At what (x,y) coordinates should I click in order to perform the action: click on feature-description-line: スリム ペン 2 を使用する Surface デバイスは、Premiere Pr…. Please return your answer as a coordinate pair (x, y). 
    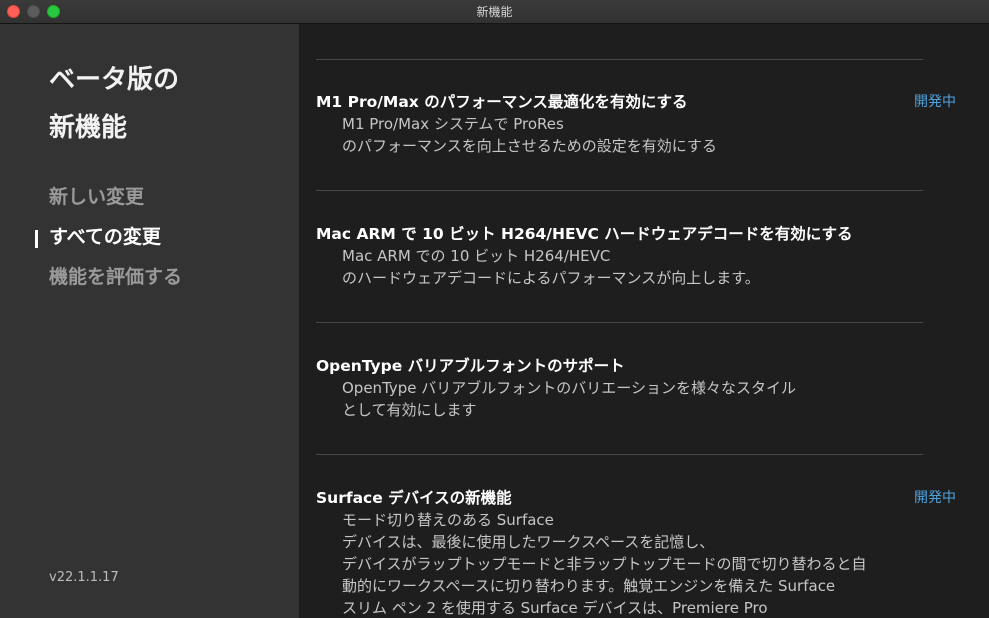
    Looking at the image, I should click on (555, 608).